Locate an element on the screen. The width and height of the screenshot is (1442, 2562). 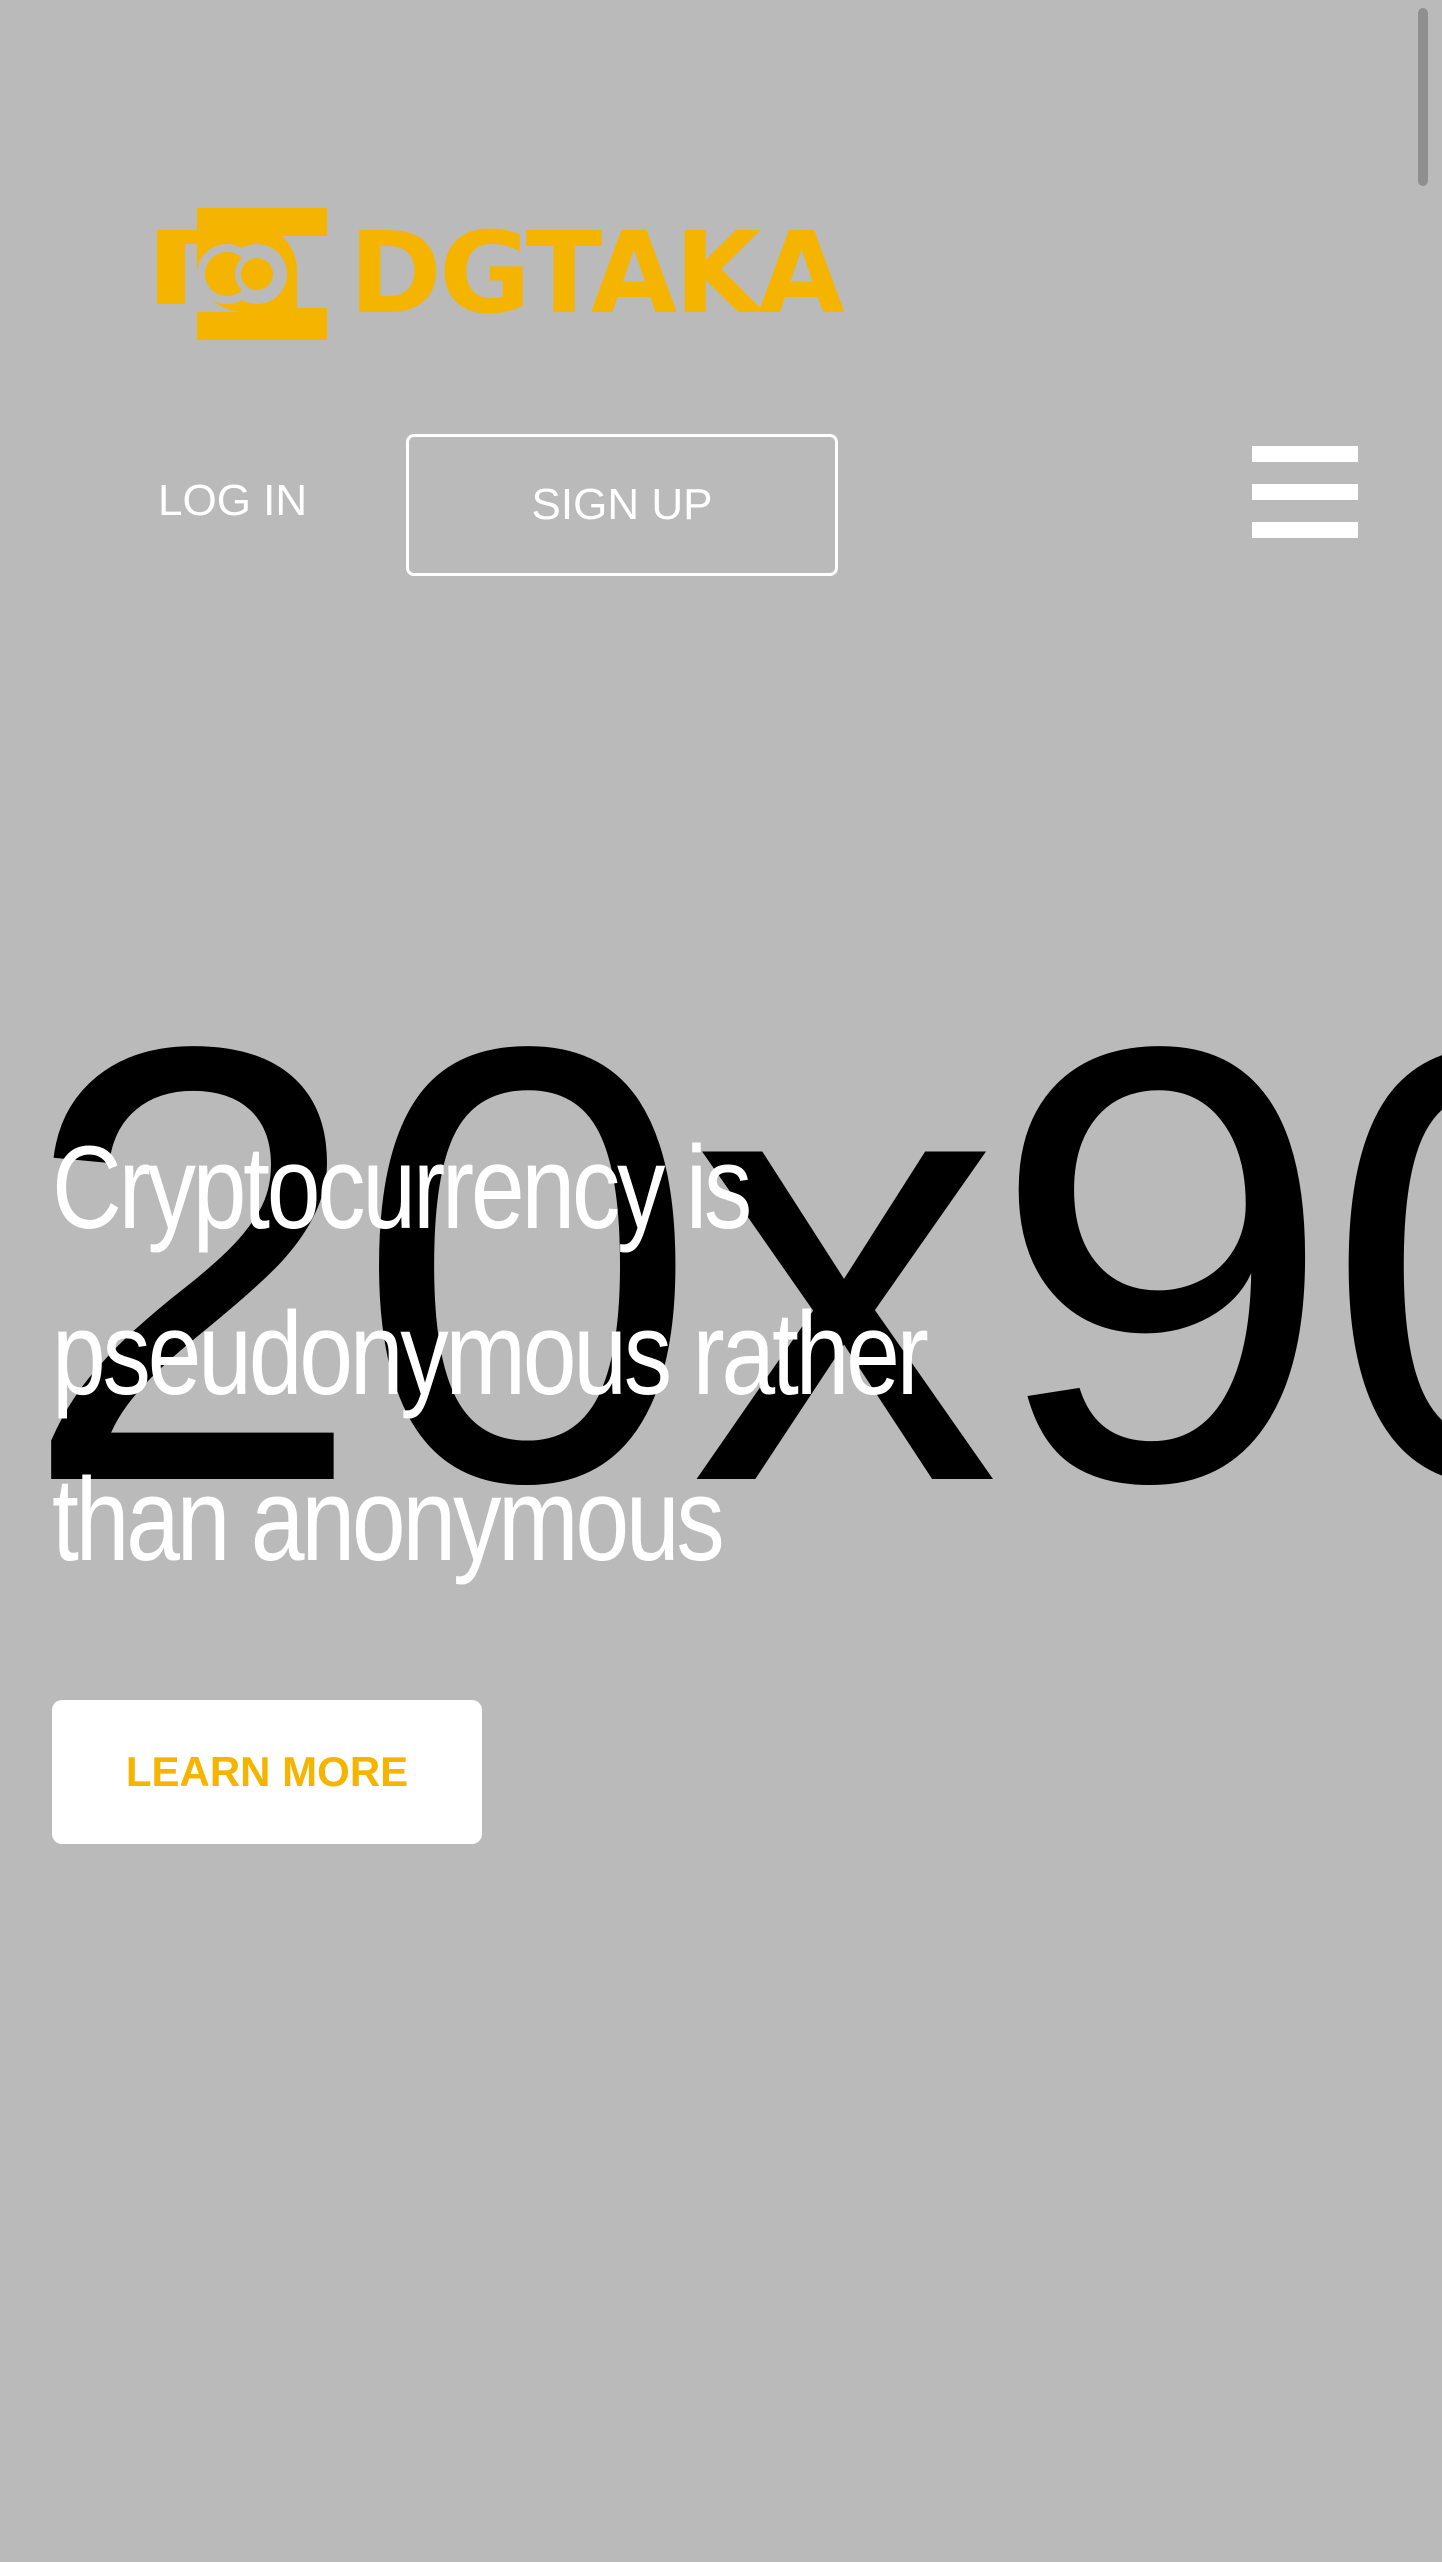
dgtaka-logo-mark-icon is located at coordinates (242, 274).